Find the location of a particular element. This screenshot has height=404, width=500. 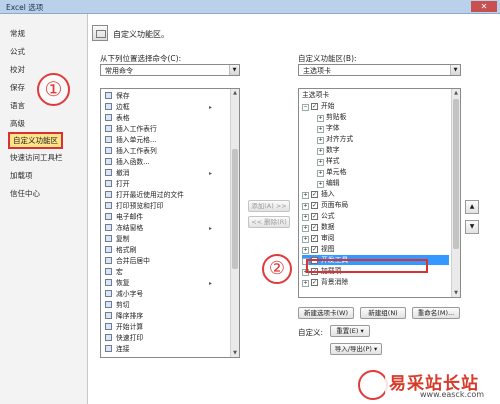

command-item: 宏 is located at coordinates (114, 272).